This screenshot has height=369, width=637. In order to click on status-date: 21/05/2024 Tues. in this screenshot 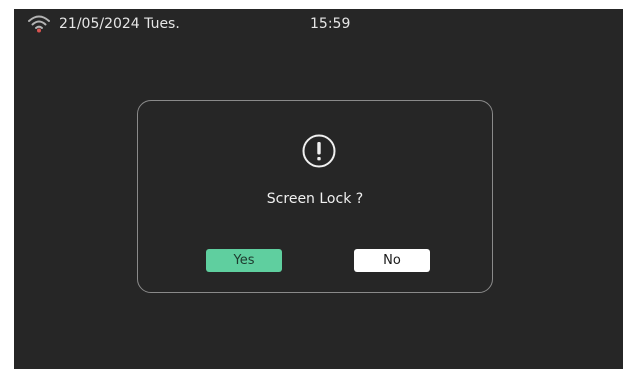, I will do `click(119, 24)`.